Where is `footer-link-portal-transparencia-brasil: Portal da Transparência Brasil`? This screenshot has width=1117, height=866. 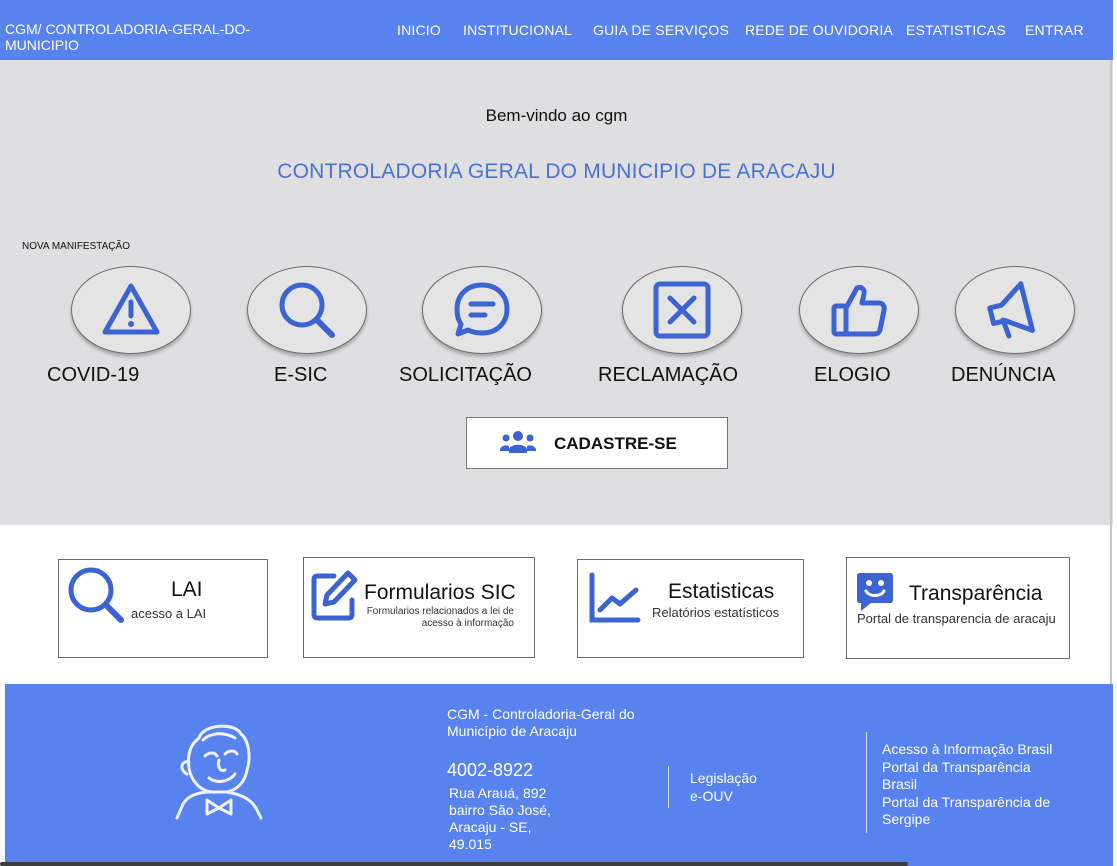
footer-link-portal-transparencia-brasil: Portal da Transparência Brasil is located at coordinates (969, 776).